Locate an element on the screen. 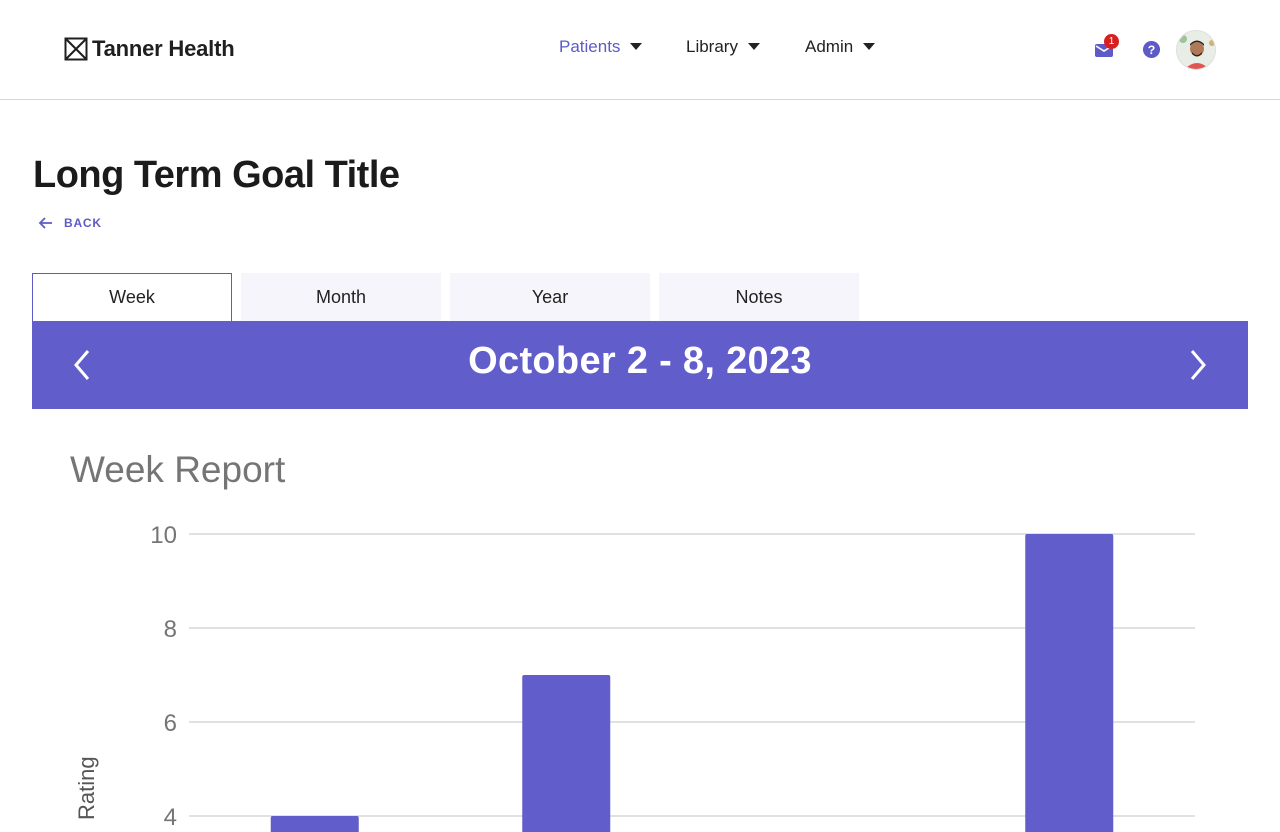  nav-library-label: Library is located at coordinates (712, 46).